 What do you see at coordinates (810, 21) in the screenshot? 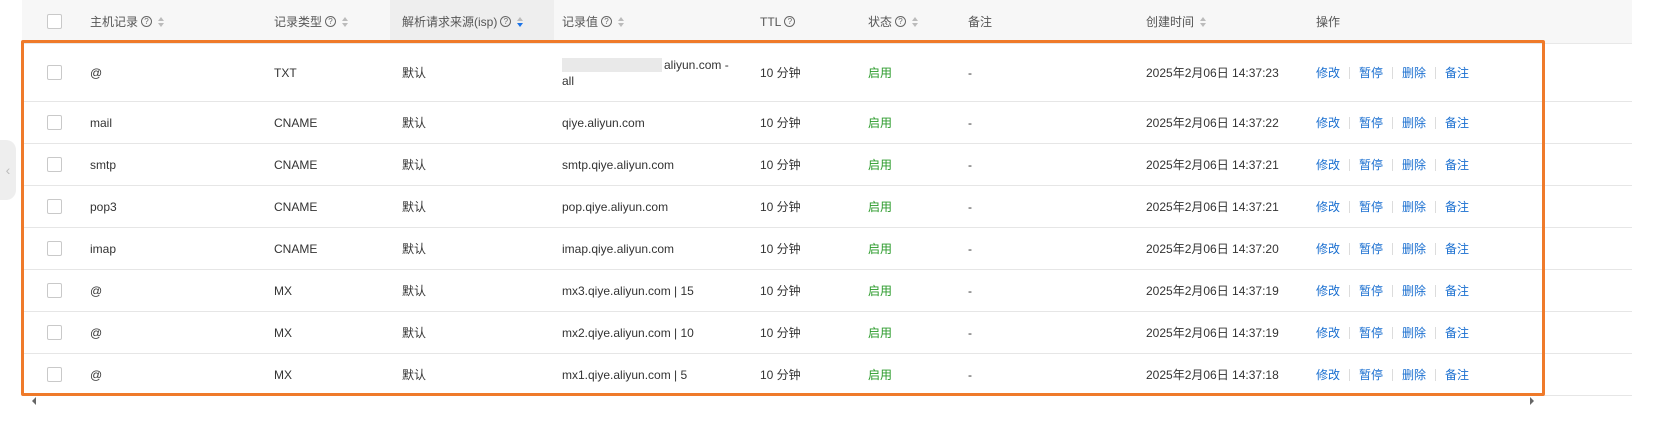
I see `column-header-ttl: TTL ?` at bounding box center [810, 21].